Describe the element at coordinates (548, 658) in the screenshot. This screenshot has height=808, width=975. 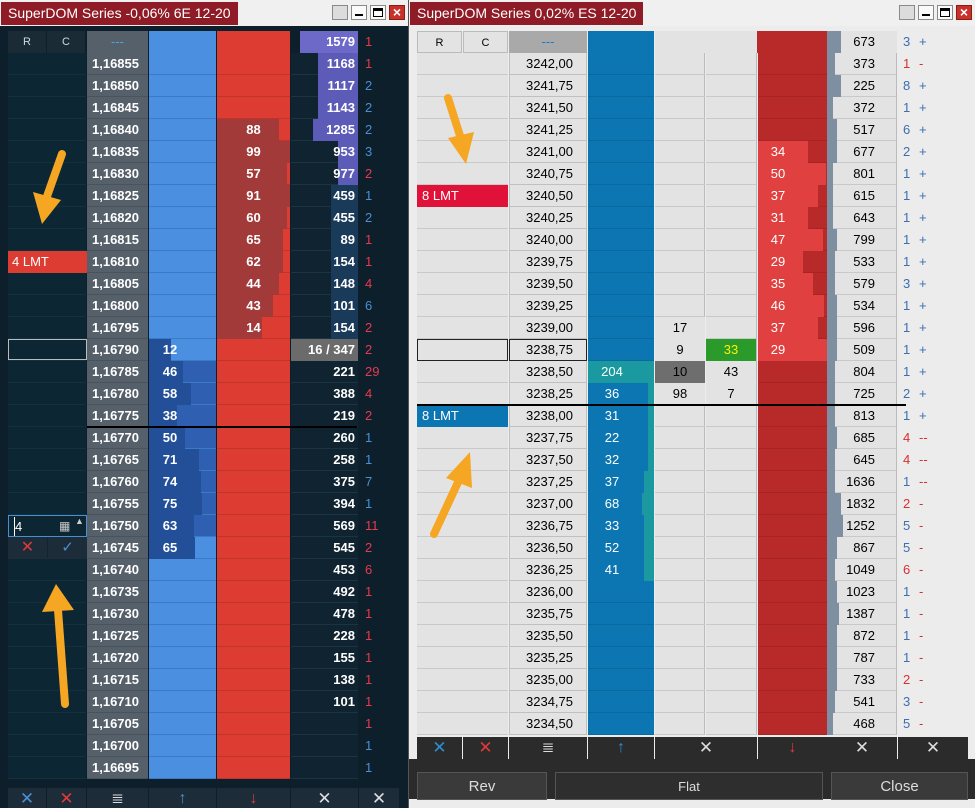
I see `price-cell: 3235,25` at that location.